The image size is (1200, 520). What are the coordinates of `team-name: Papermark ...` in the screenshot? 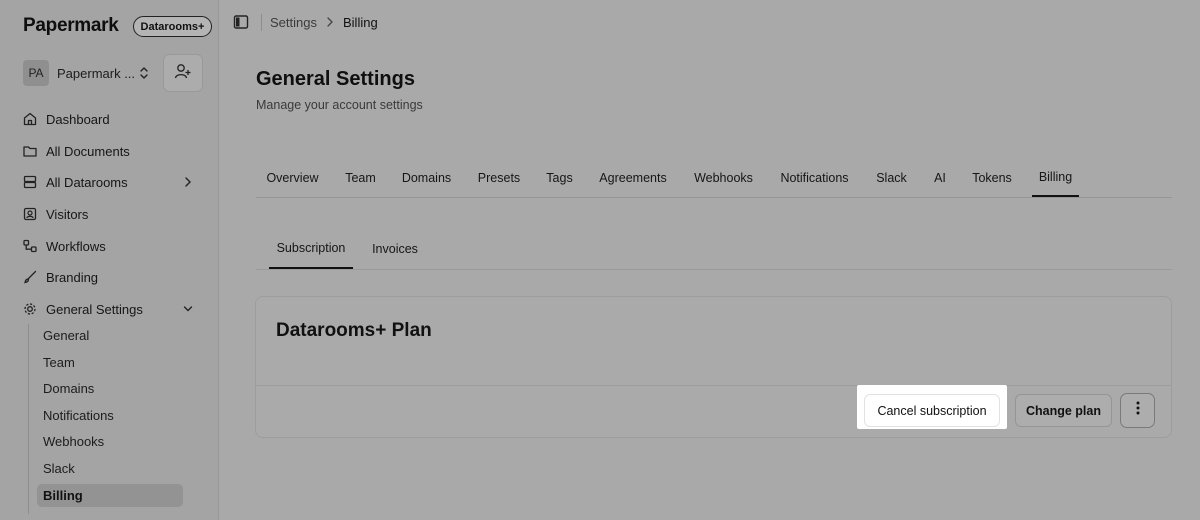 It's located at (96, 73).